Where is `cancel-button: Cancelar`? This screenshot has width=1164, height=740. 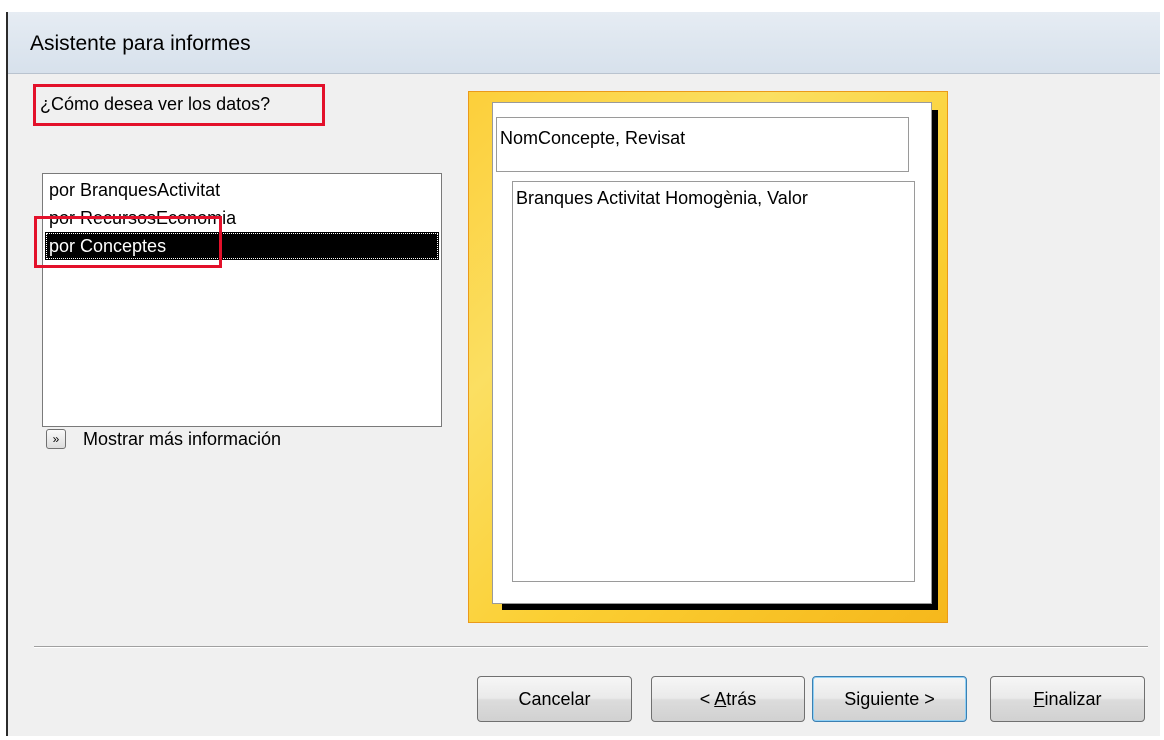 cancel-button: Cancelar is located at coordinates (554, 699).